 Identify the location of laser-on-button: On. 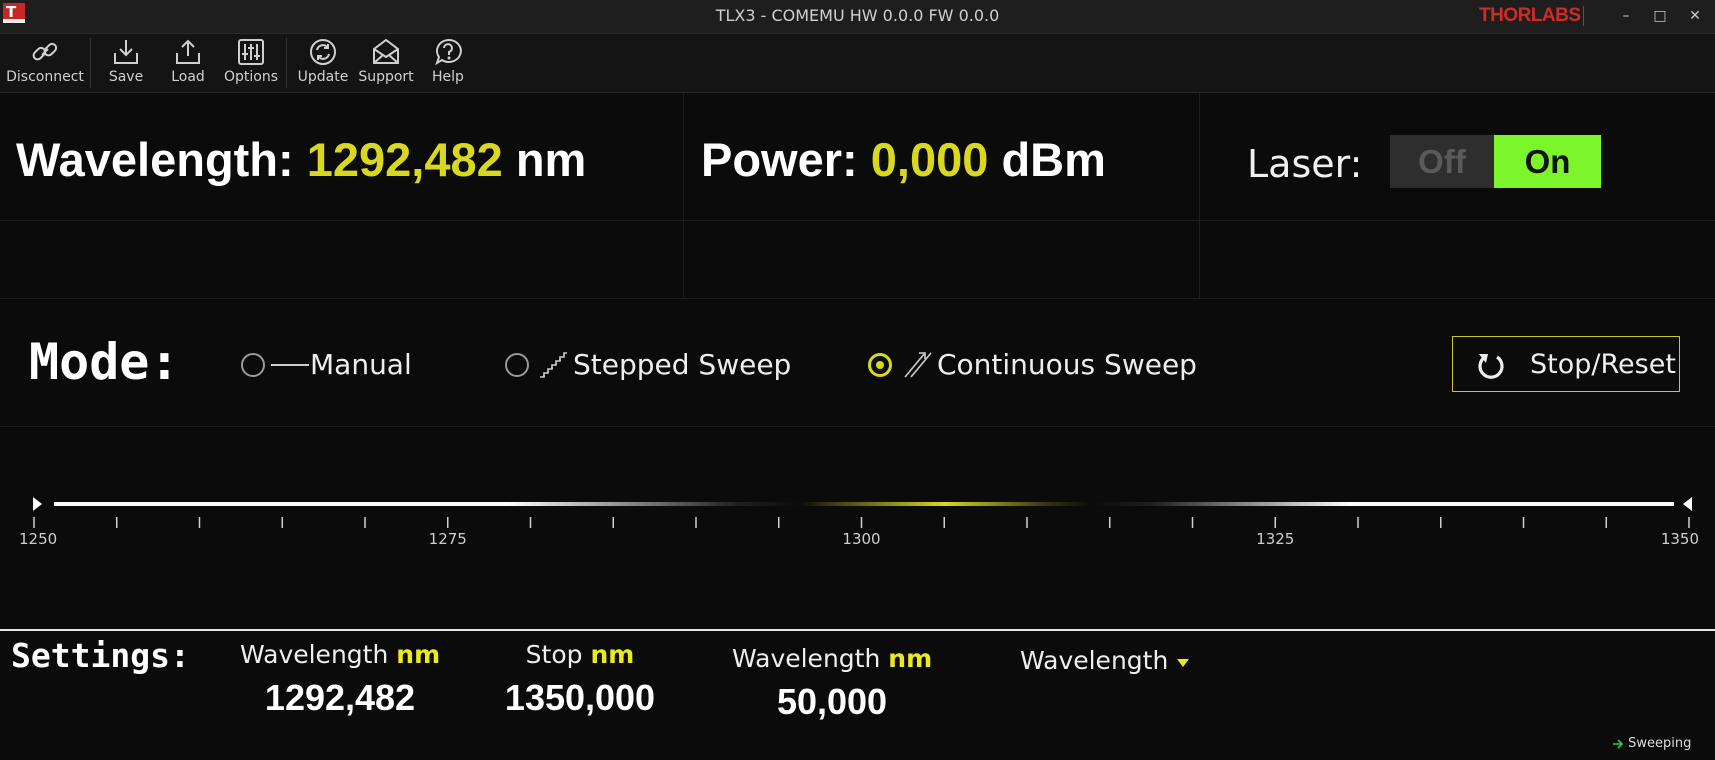
(1547, 161).